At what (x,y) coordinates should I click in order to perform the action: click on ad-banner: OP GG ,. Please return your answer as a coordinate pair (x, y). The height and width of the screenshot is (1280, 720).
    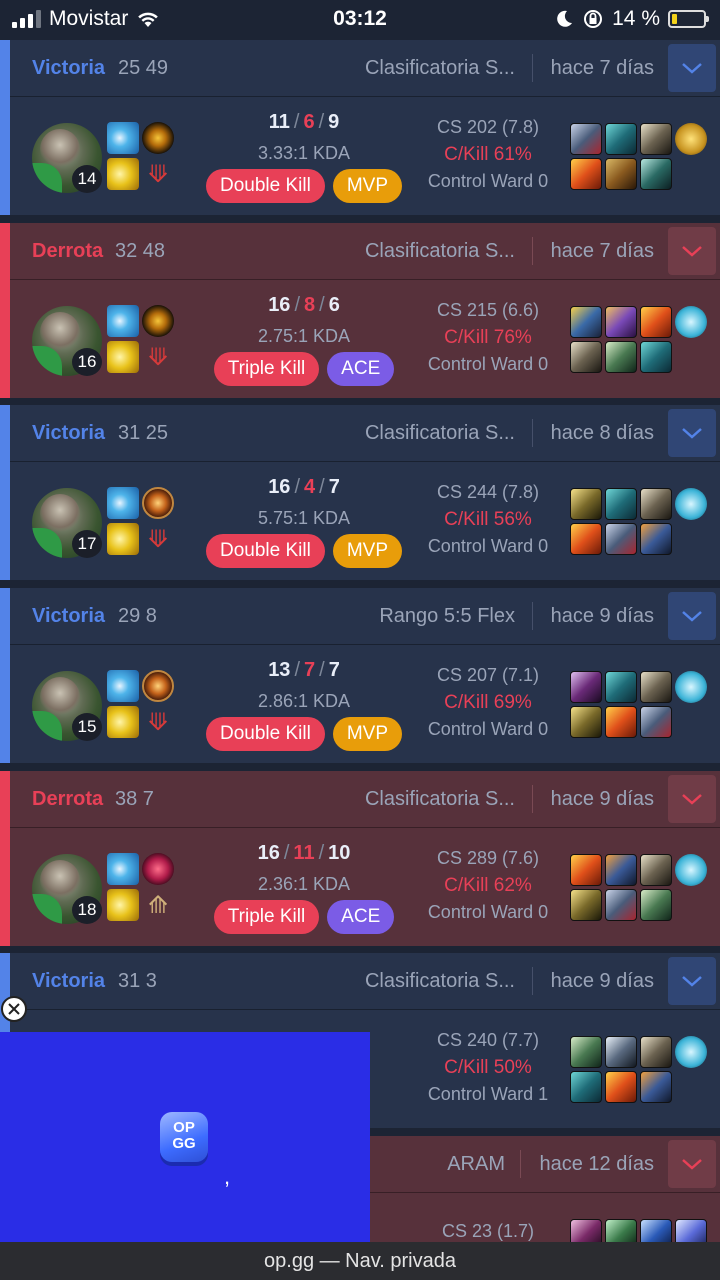
    Looking at the image, I should click on (185, 1137).